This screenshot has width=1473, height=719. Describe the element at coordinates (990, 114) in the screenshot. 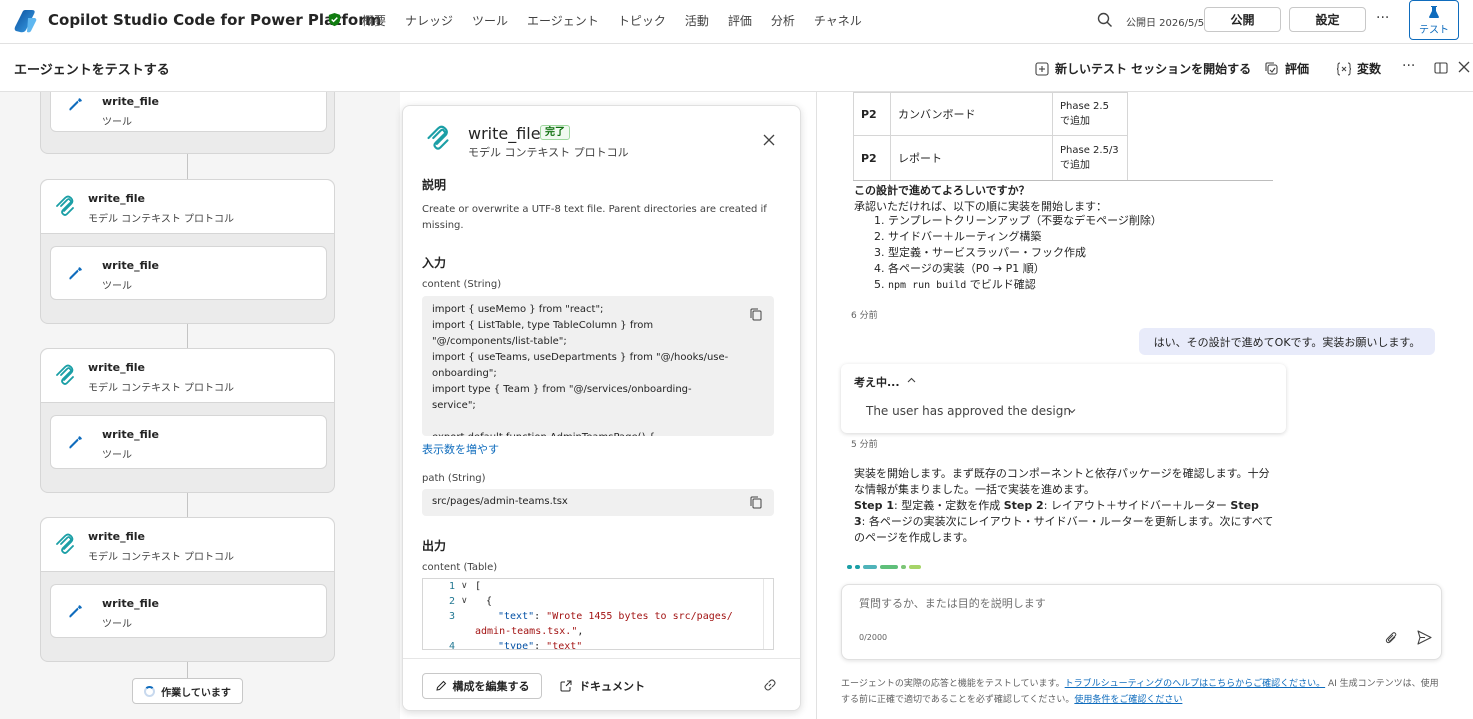

I see `table-row: P2 カンバンボード Phase 2.5 で追加` at that location.